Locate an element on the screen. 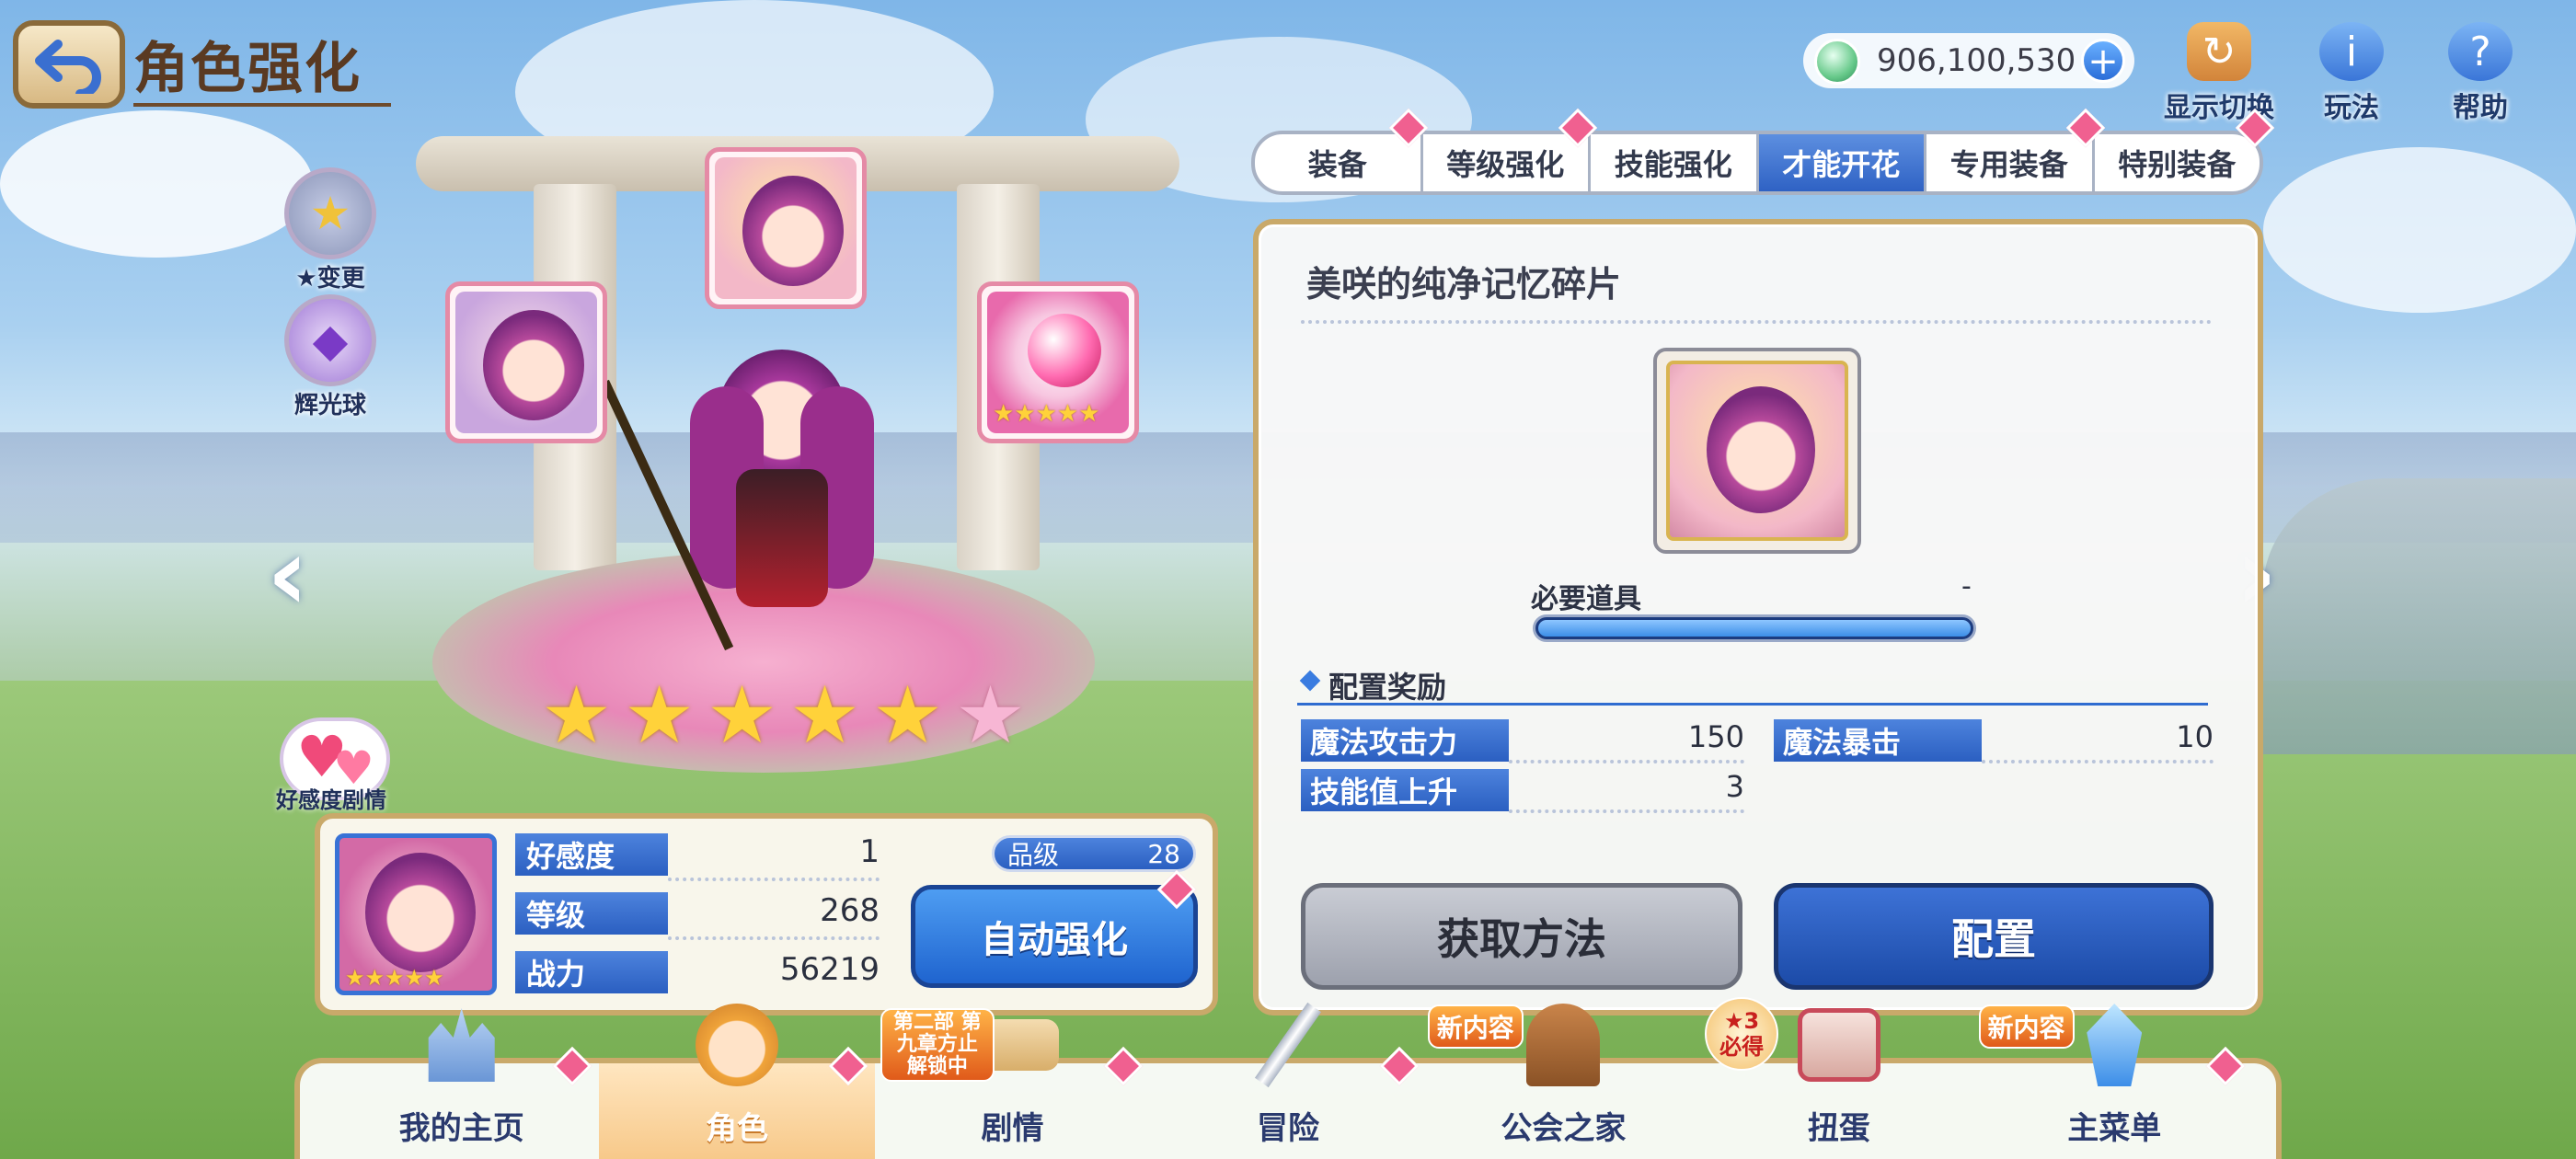 The width and height of the screenshot is (2576, 1159). equip-button: 配置 is located at coordinates (1994, 936).